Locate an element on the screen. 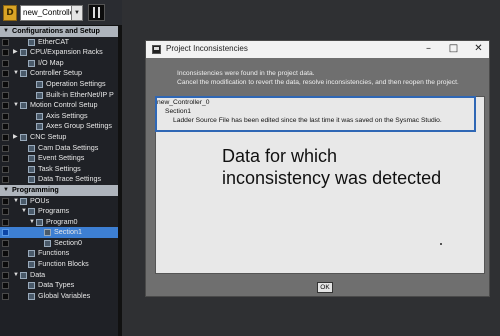 This screenshot has width=500, height=336. tree-item: ▼ Motion Control Setup is located at coordinates (61, 105).